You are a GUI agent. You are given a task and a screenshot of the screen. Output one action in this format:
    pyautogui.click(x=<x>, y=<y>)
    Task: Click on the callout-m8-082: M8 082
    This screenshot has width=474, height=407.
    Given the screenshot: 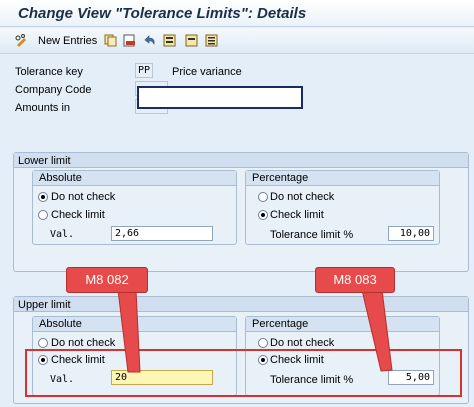 What is the action you would take?
    pyautogui.click(x=107, y=280)
    